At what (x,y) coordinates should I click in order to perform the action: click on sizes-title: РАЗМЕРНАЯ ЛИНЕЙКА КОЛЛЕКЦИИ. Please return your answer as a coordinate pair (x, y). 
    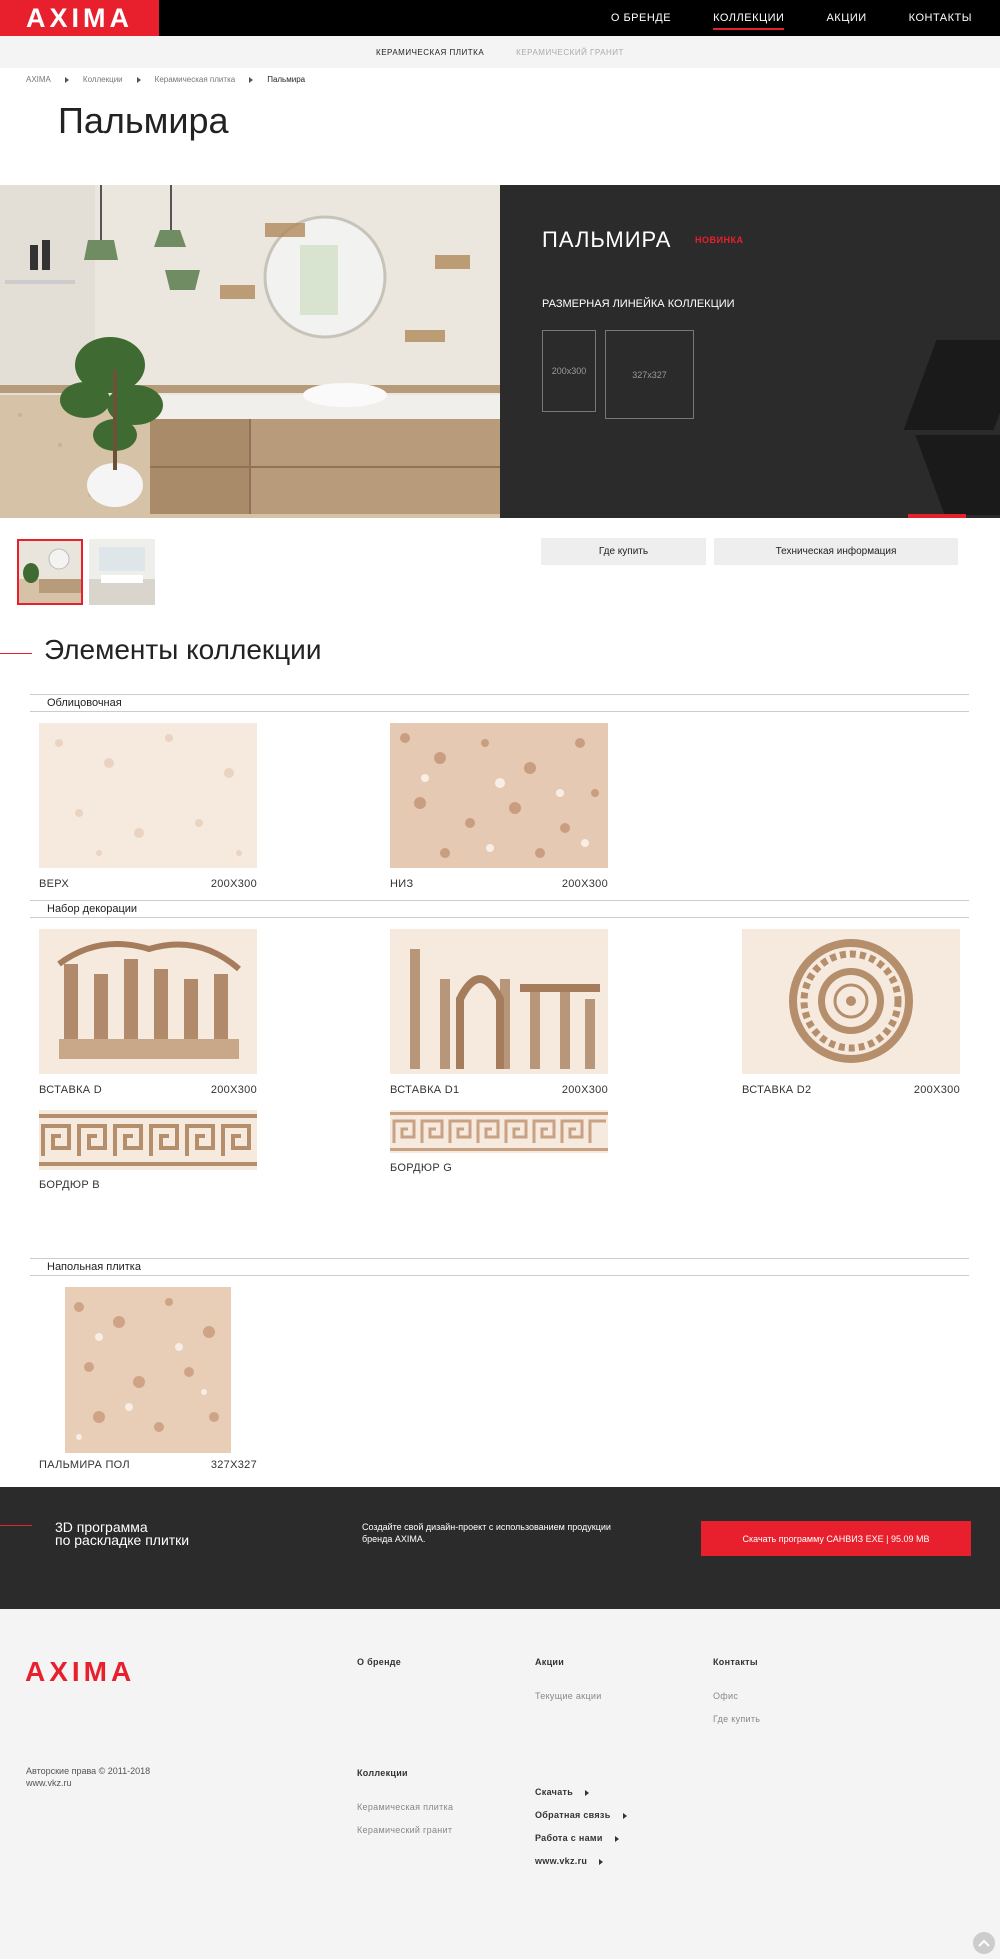
    Looking at the image, I should click on (638, 304).